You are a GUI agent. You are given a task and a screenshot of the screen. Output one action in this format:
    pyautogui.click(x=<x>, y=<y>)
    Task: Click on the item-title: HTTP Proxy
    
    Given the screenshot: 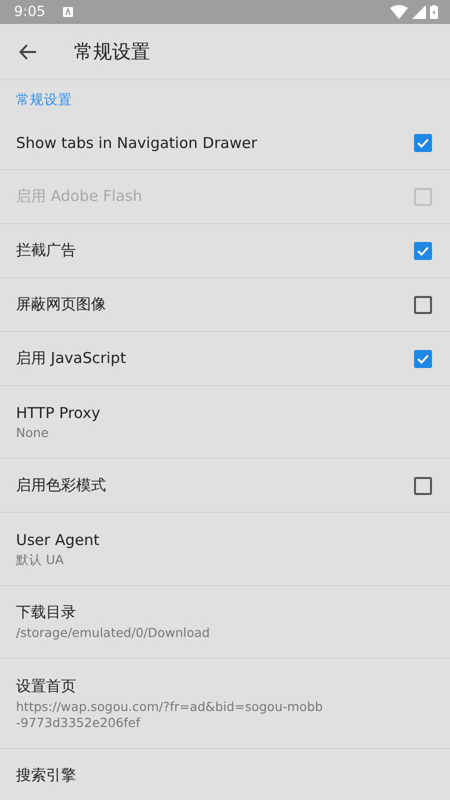 What is the action you would take?
    pyautogui.click(x=59, y=413)
    